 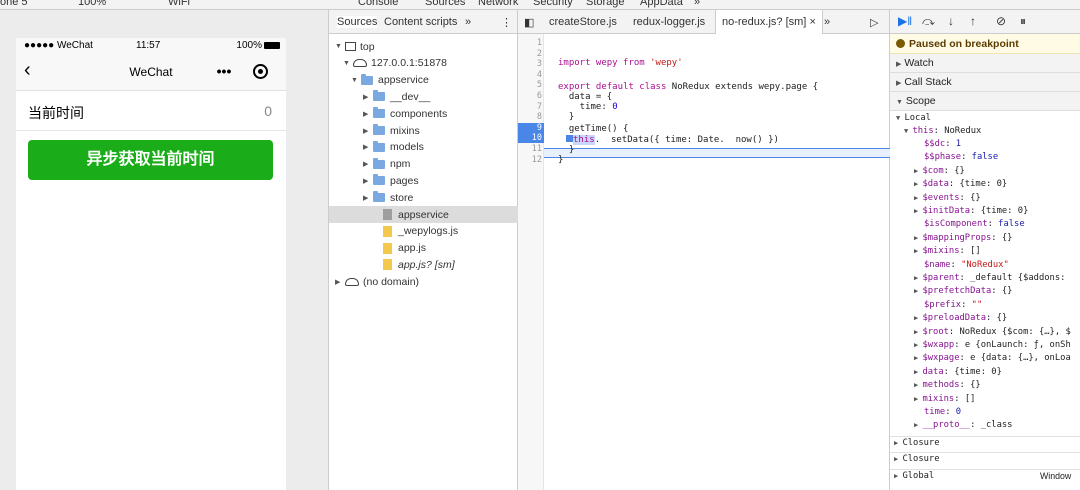 I want to click on toggle-debugger-icon: ▷, so click(x=874, y=22).